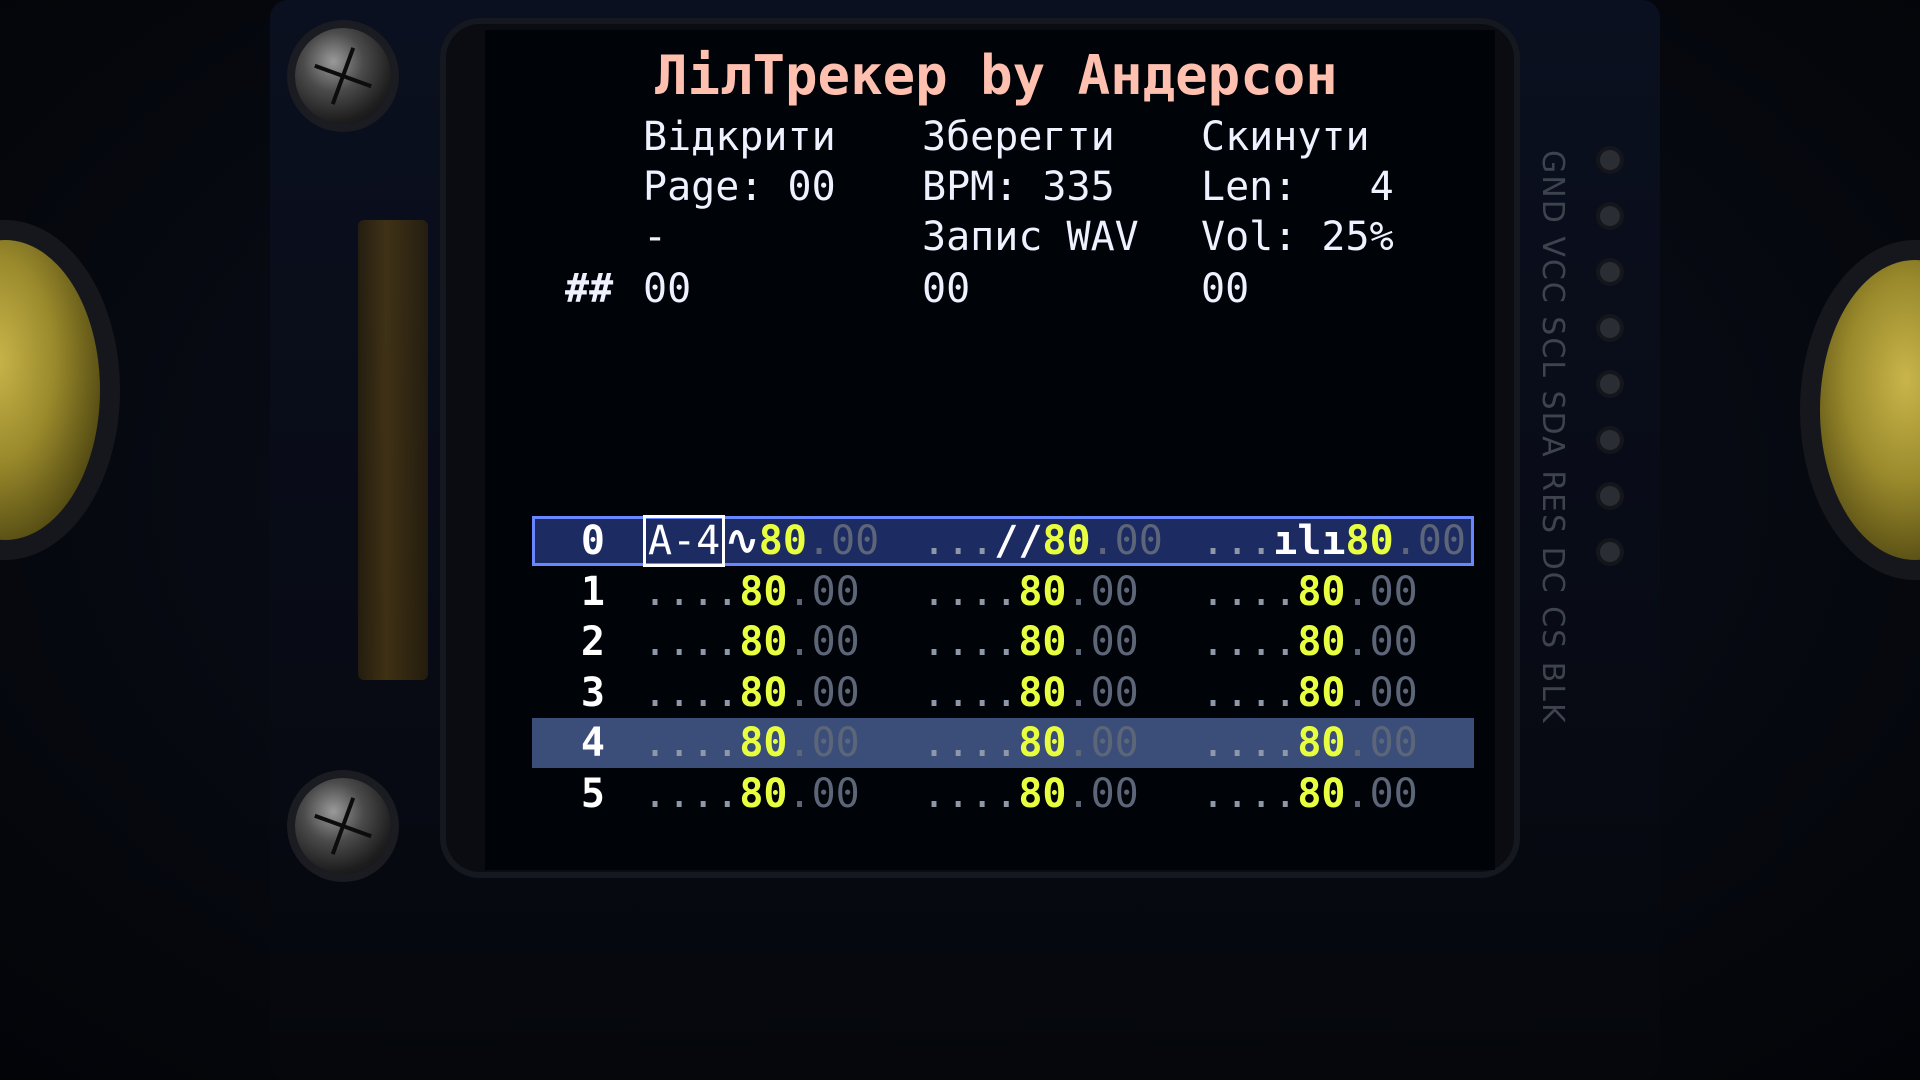  What do you see at coordinates (1018, 541) in the screenshot?
I see `sawtooth-wave-icon: ∕∕` at bounding box center [1018, 541].